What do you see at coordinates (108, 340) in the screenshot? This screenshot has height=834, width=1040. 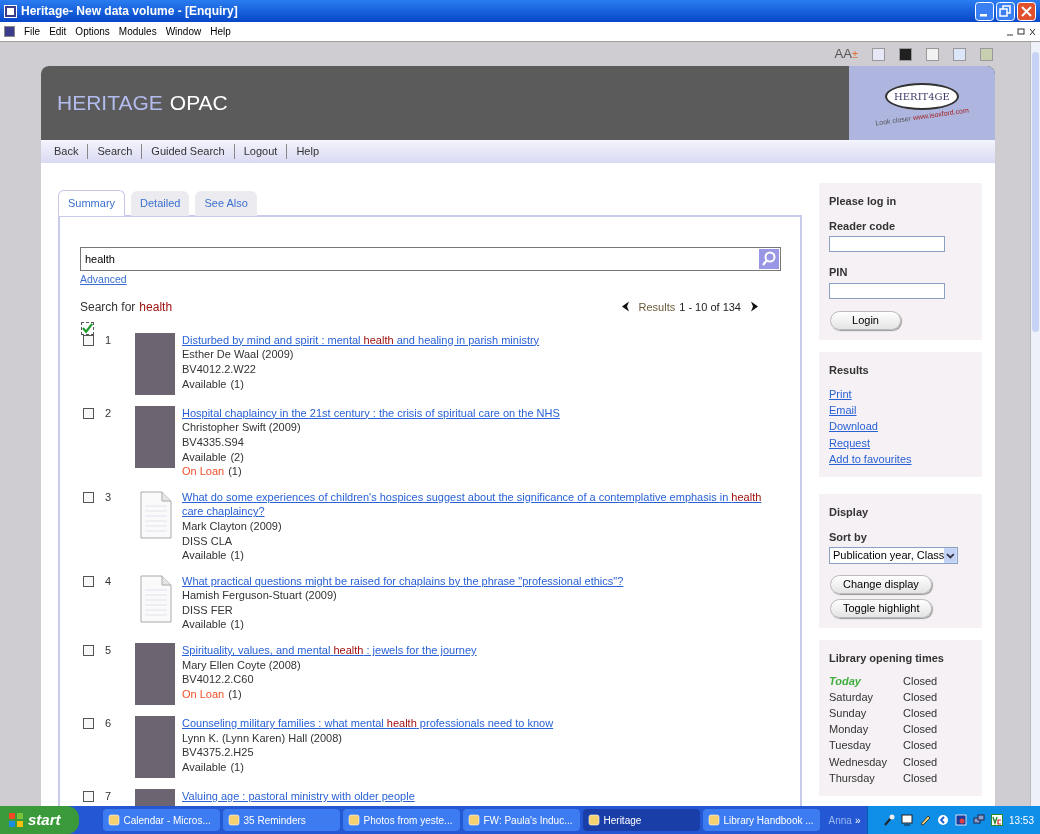 I see `result-number: 1` at bounding box center [108, 340].